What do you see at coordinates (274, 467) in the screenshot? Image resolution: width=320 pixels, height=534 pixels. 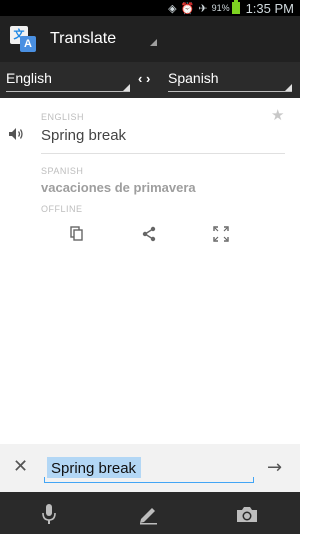 I see `translate-go-icon: →` at bounding box center [274, 467].